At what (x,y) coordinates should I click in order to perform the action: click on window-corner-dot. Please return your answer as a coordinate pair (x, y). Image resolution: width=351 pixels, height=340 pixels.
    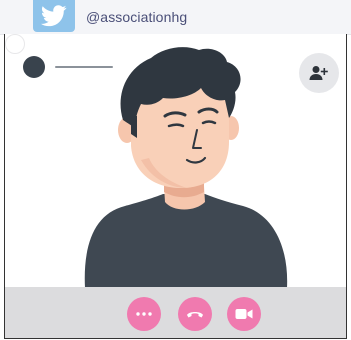
    Looking at the image, I should click on (15, 44).